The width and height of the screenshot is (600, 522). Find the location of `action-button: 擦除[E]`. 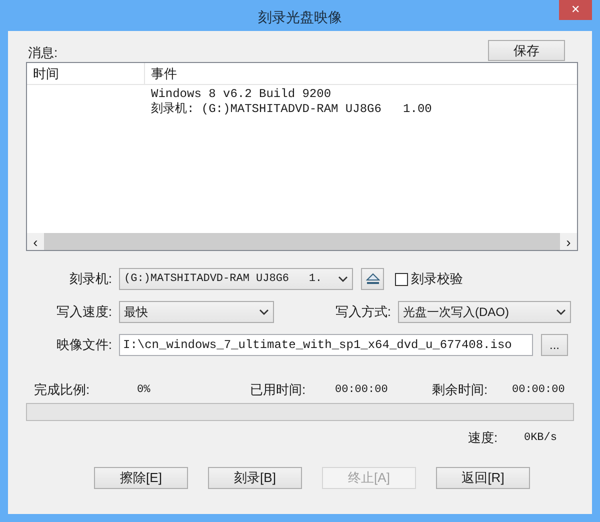

action-button: 擦除[E] is located at coordinates (141, 478).